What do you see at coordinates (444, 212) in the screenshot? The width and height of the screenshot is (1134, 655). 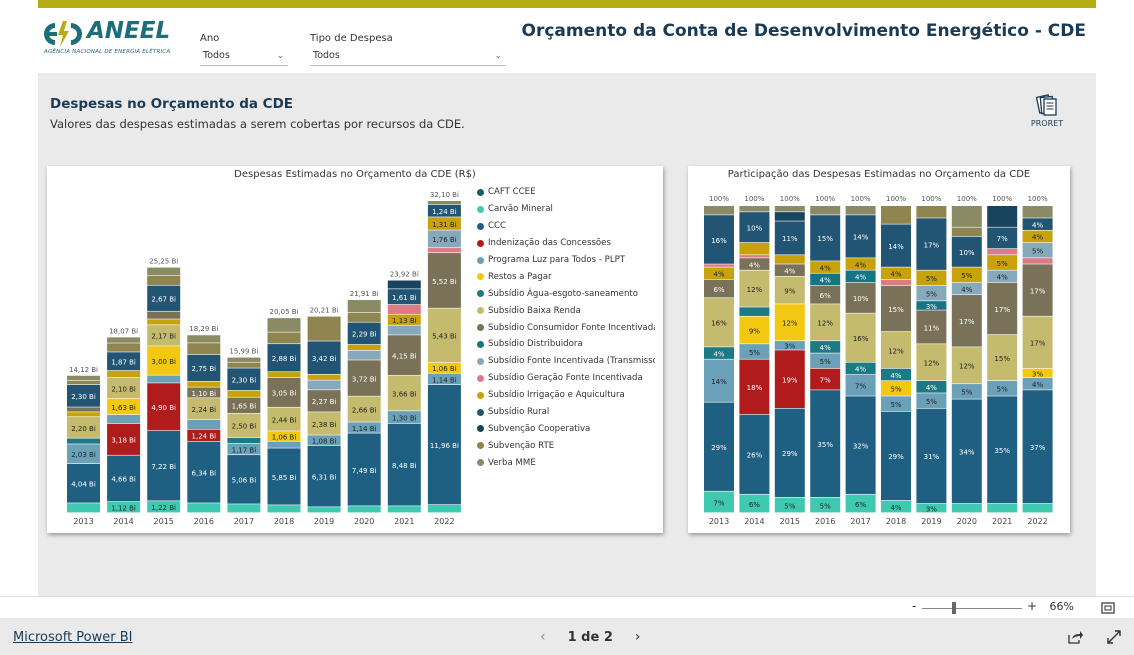 I see `data-label: 1,24 Bi` at bounding box center [444, 212].